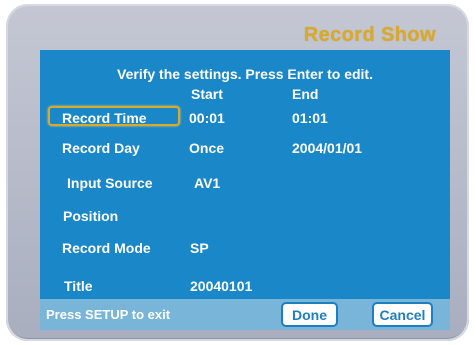  I want to click on record-time-label: Record Time, so click(104, 118).